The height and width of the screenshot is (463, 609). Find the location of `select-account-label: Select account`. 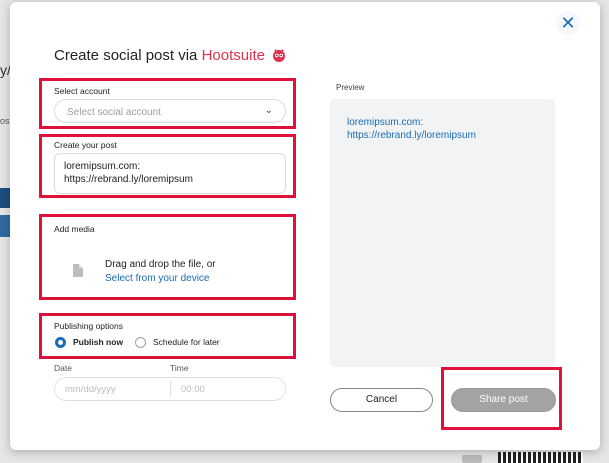

select-account-label: Select account is located at coordinates (82, 91).